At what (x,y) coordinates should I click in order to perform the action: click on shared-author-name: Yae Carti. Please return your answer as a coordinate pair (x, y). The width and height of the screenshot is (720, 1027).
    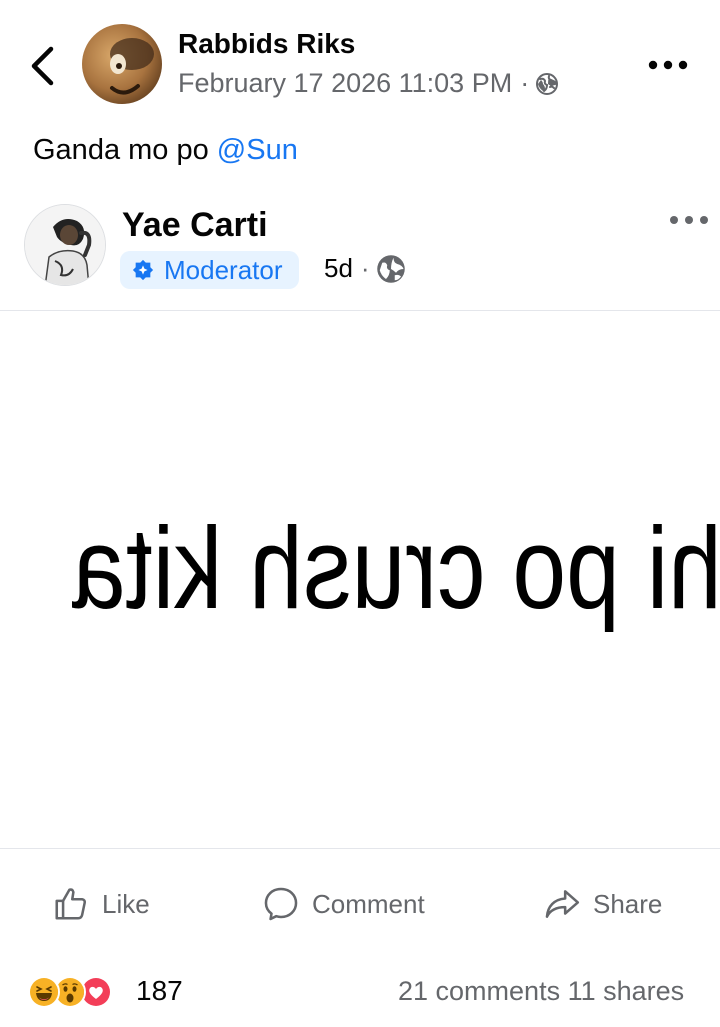
    Looking at the image, I should click on (195, 225).